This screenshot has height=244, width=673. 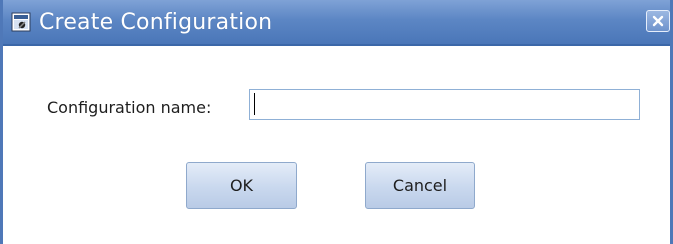 I want to click on close-button, so click(x=658, y=21).